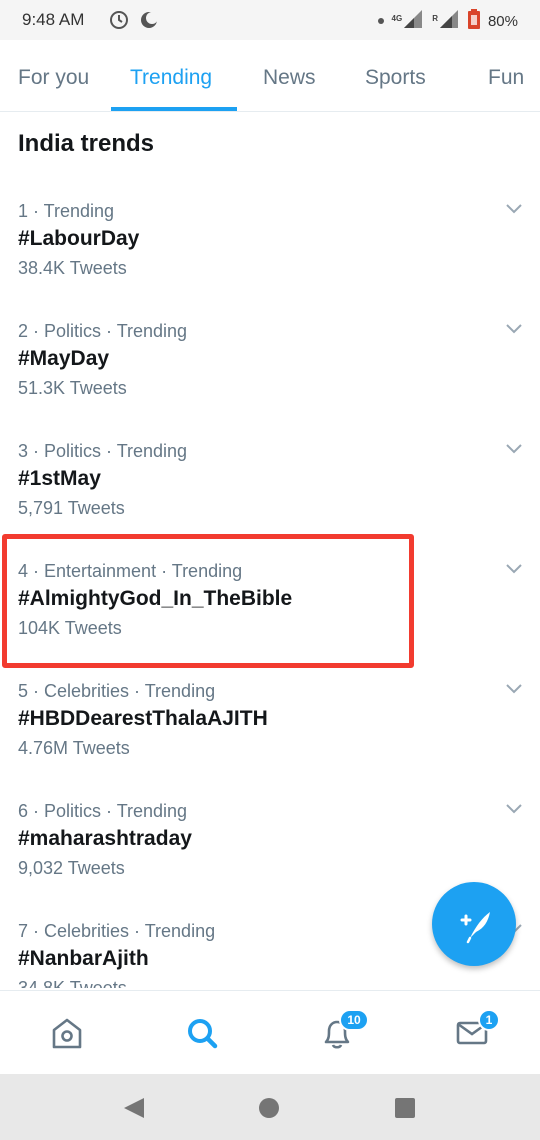 The image size is (540, 1140). I want to click on tab-trending: Trending, so click(171, 78).